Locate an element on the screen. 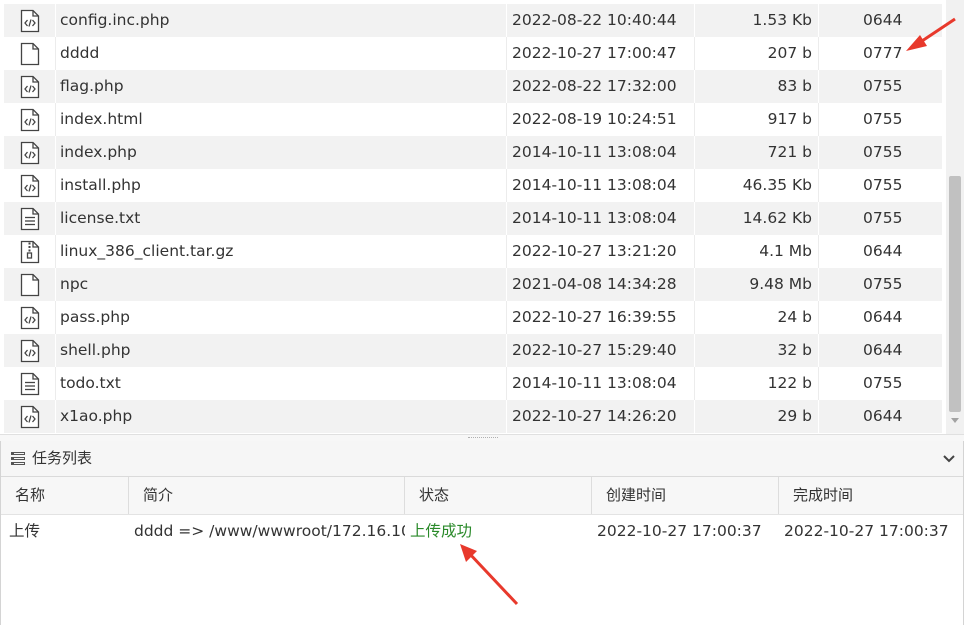  file-size: 46.35 Kb is located at coordinates (756, 185).